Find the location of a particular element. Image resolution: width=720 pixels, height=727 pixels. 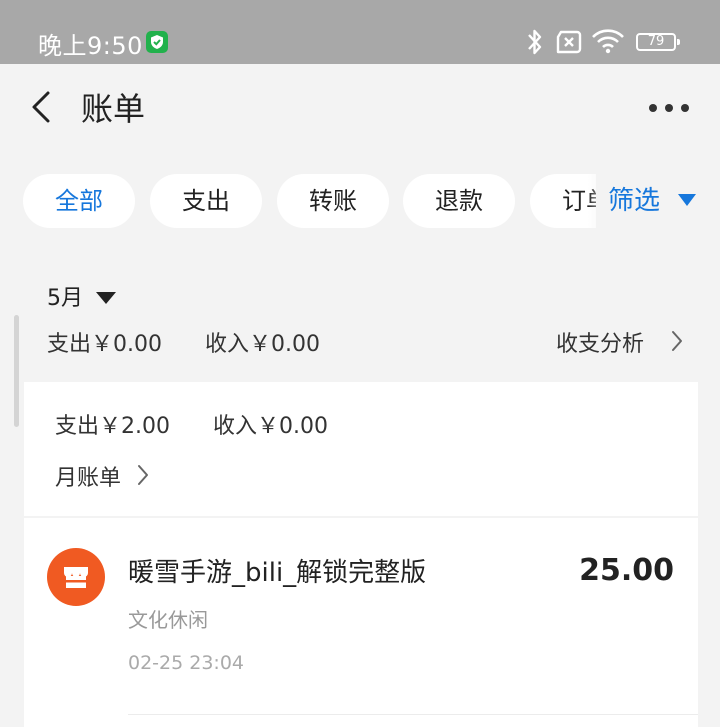

month-selector: 5月 is located at coordinates (81, 296).